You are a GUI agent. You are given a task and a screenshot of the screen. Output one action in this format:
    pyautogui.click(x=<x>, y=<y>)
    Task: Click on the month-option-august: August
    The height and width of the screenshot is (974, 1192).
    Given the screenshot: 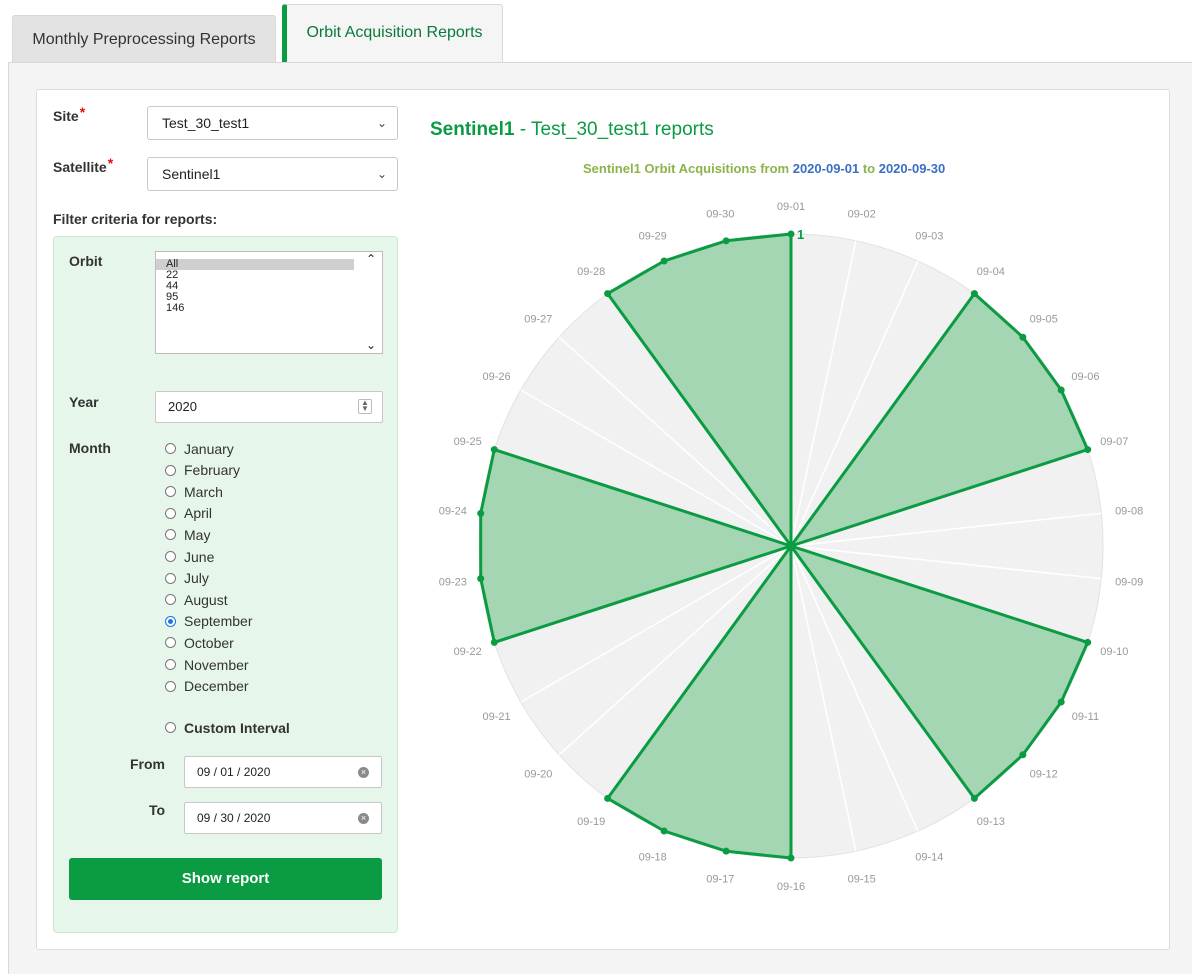 What is the action you would take?
    pyautogui.click(x=196, y=599)
    